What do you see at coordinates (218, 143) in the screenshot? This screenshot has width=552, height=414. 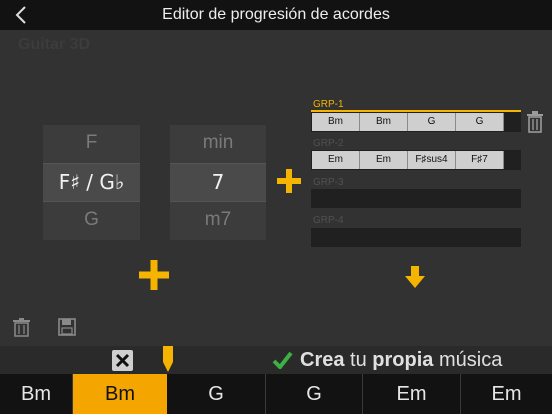 I see `chord-type-above: min` at bounding box center [218, 143].